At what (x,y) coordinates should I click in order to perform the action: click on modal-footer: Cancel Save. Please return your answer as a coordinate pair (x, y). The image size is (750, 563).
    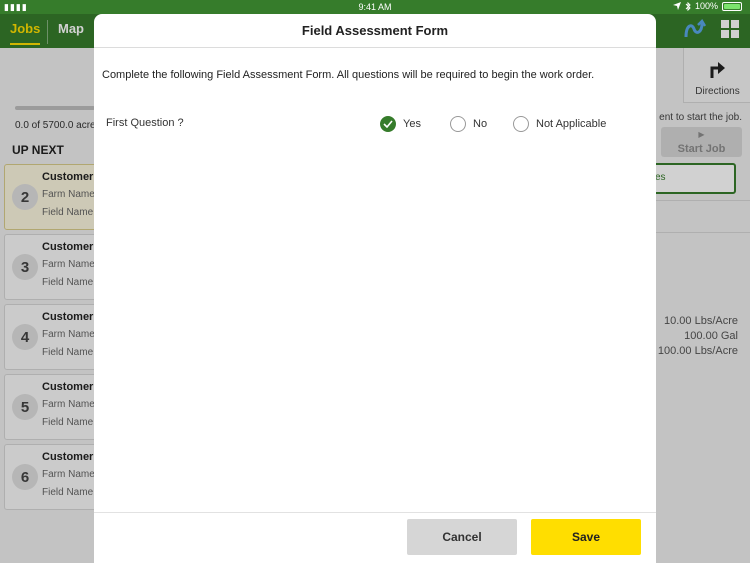
    Looking at the image, I should click on (375, 537).